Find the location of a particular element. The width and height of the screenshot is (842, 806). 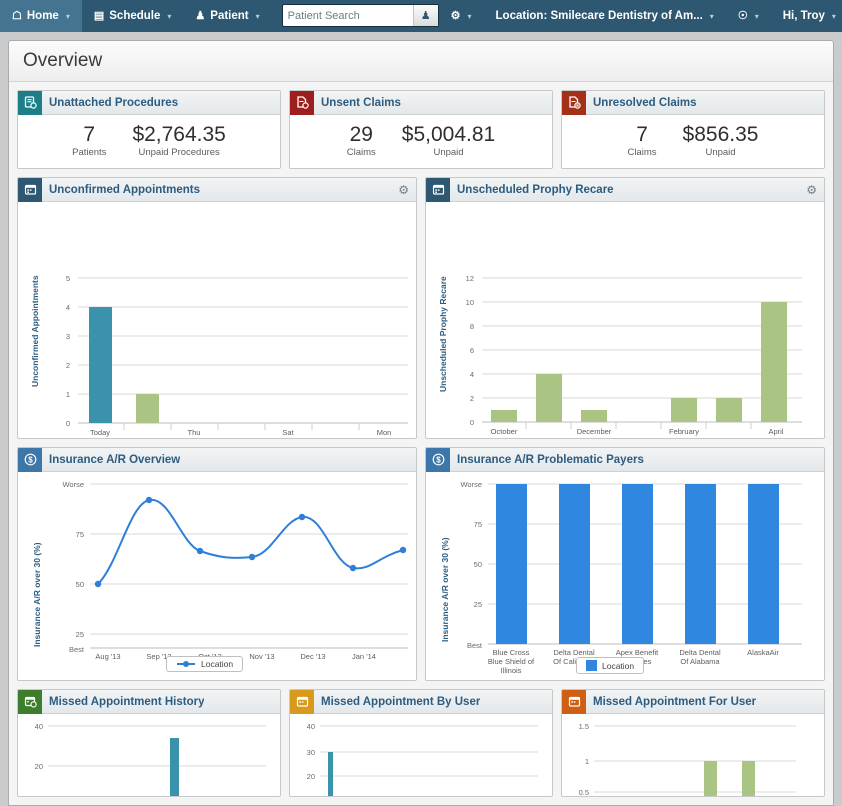

panel-header: Unconfirmed Appointments ⚙ is located at coordinates (217, 190).